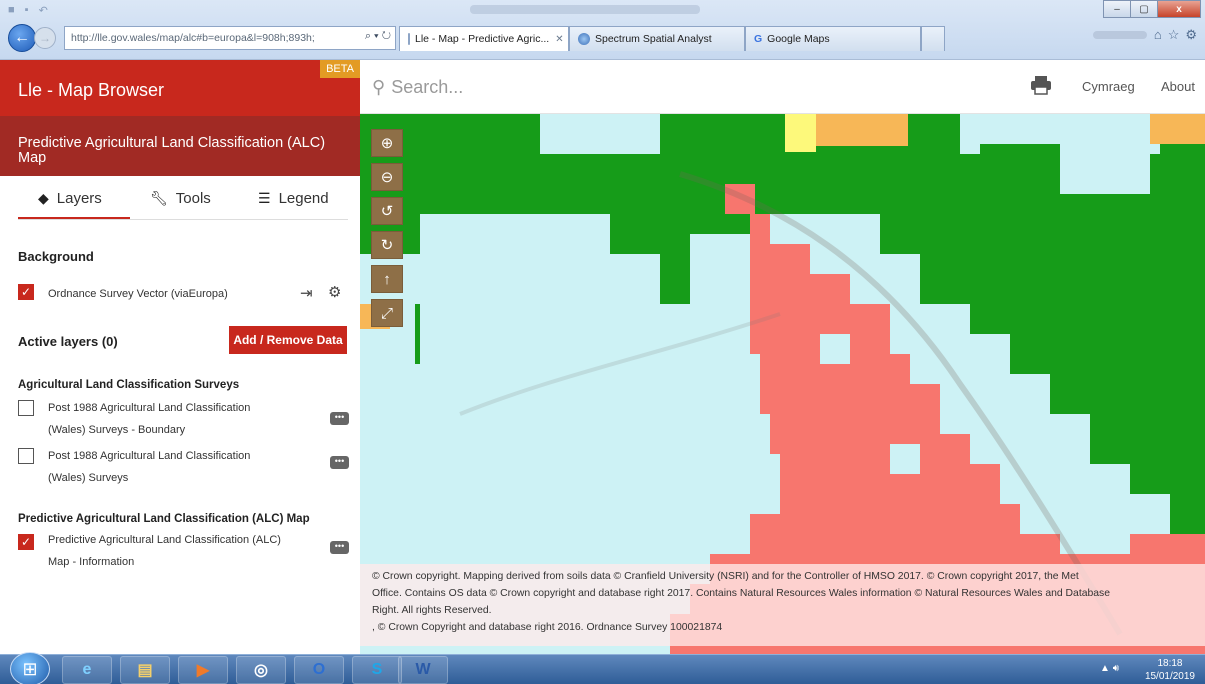  Describe the element at coordinates (378, 36) in the screenshot. I see `address-controls: ⌕ ▾ ↻` at that location.